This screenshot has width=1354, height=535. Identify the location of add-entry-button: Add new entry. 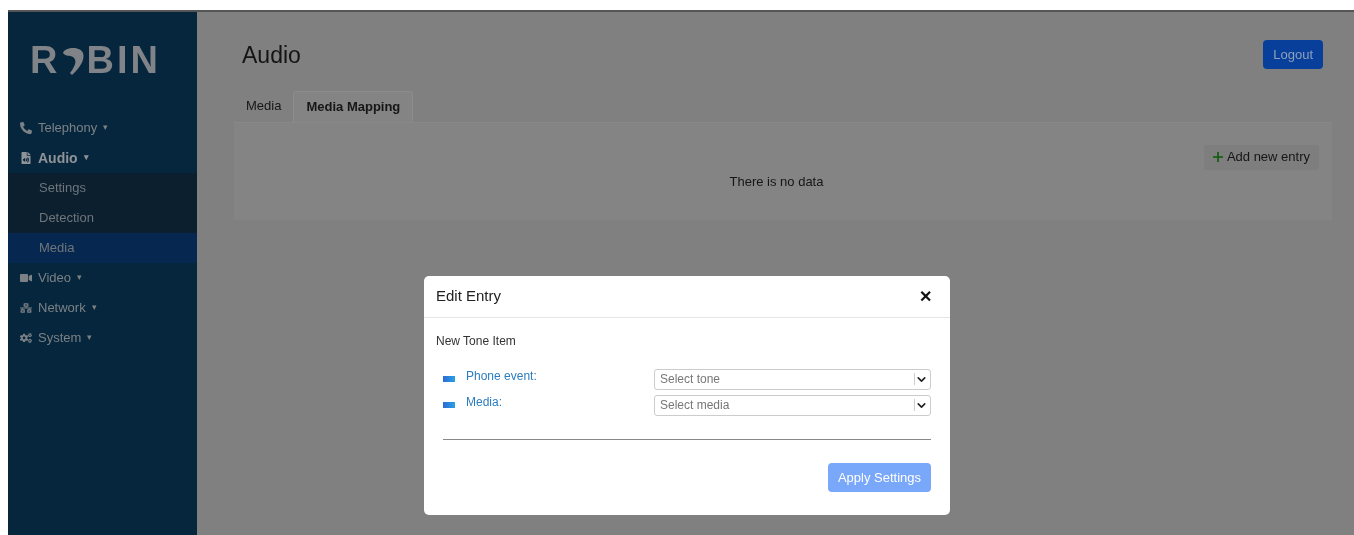
(1261, 157).